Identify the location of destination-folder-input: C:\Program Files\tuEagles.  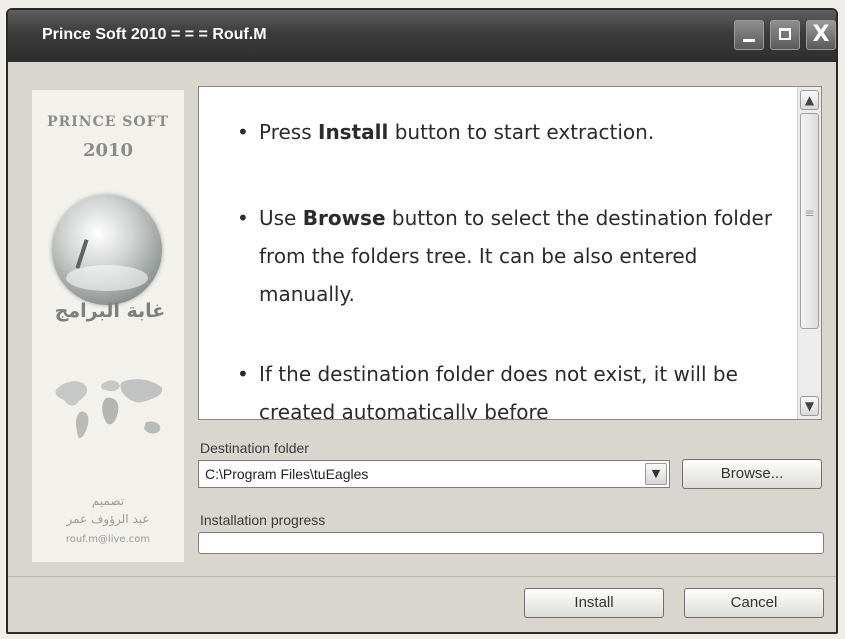
(286, 474).